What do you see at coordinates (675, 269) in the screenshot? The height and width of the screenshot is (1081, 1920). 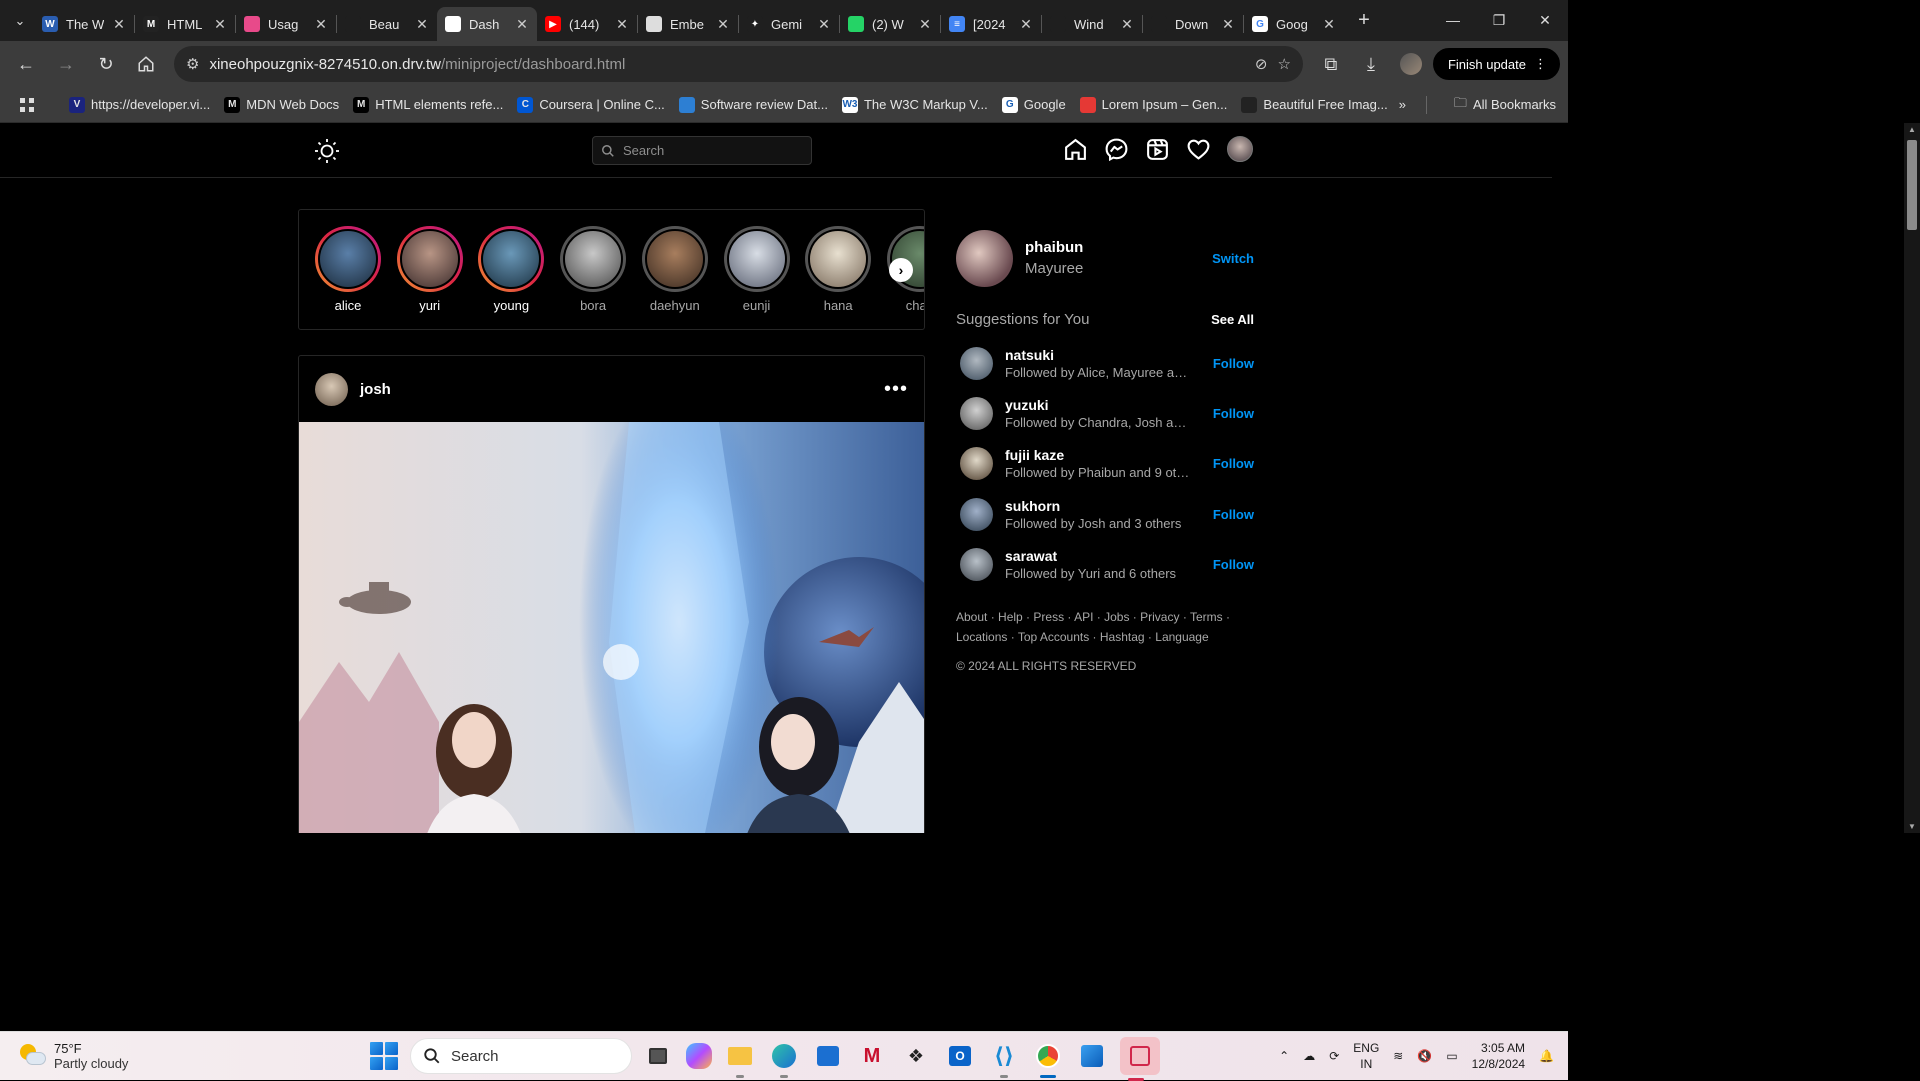 I see `story-item: daehyun` at bounding box center [675, 269].